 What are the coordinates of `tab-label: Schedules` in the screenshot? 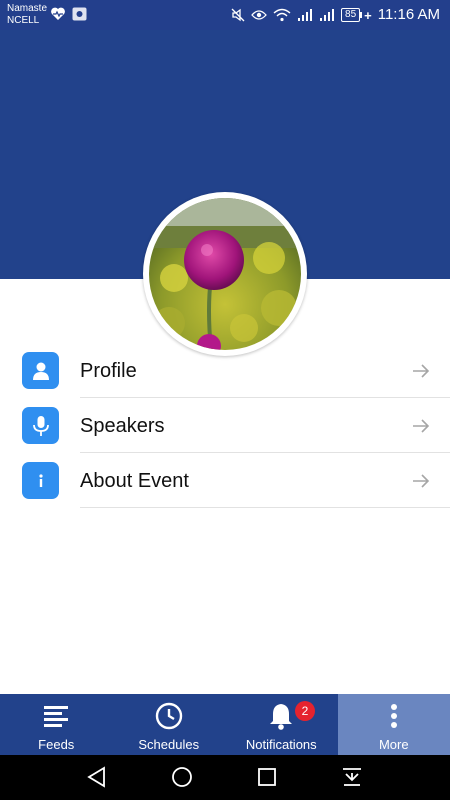 It's located at (169, 744).